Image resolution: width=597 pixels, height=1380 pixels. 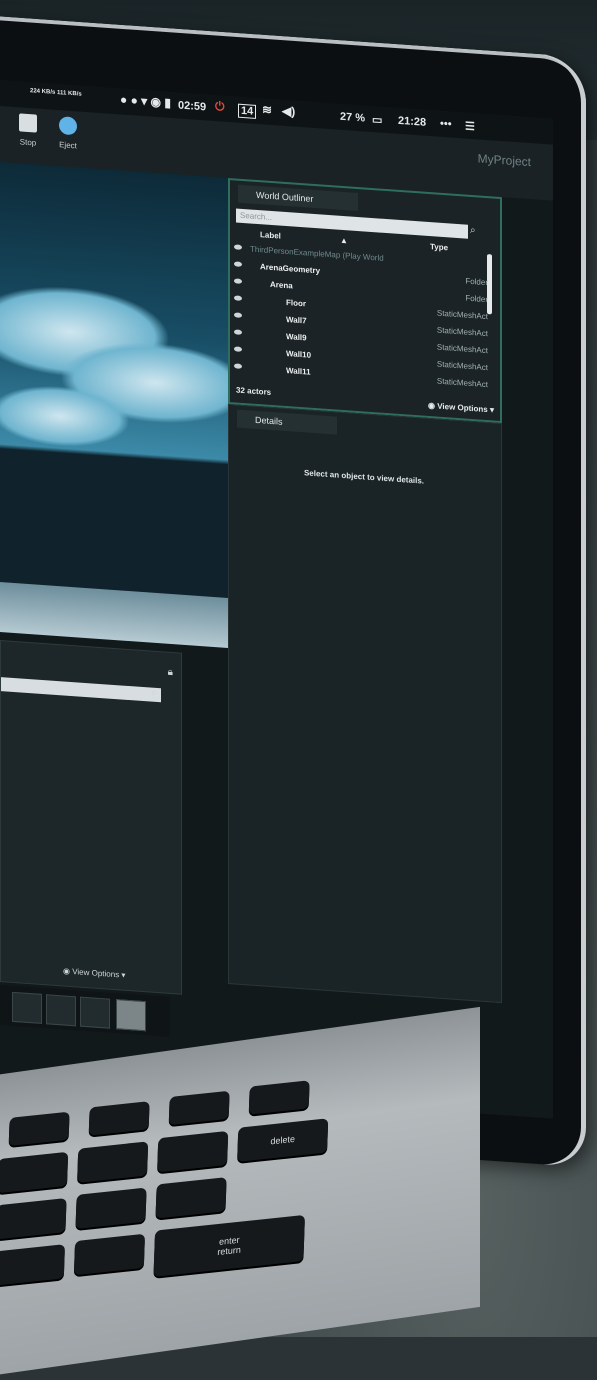 What do you see at coordinates (28, 142) in the screenshot?
I see `stop-label: Stop` at bounding box center [28, 142].